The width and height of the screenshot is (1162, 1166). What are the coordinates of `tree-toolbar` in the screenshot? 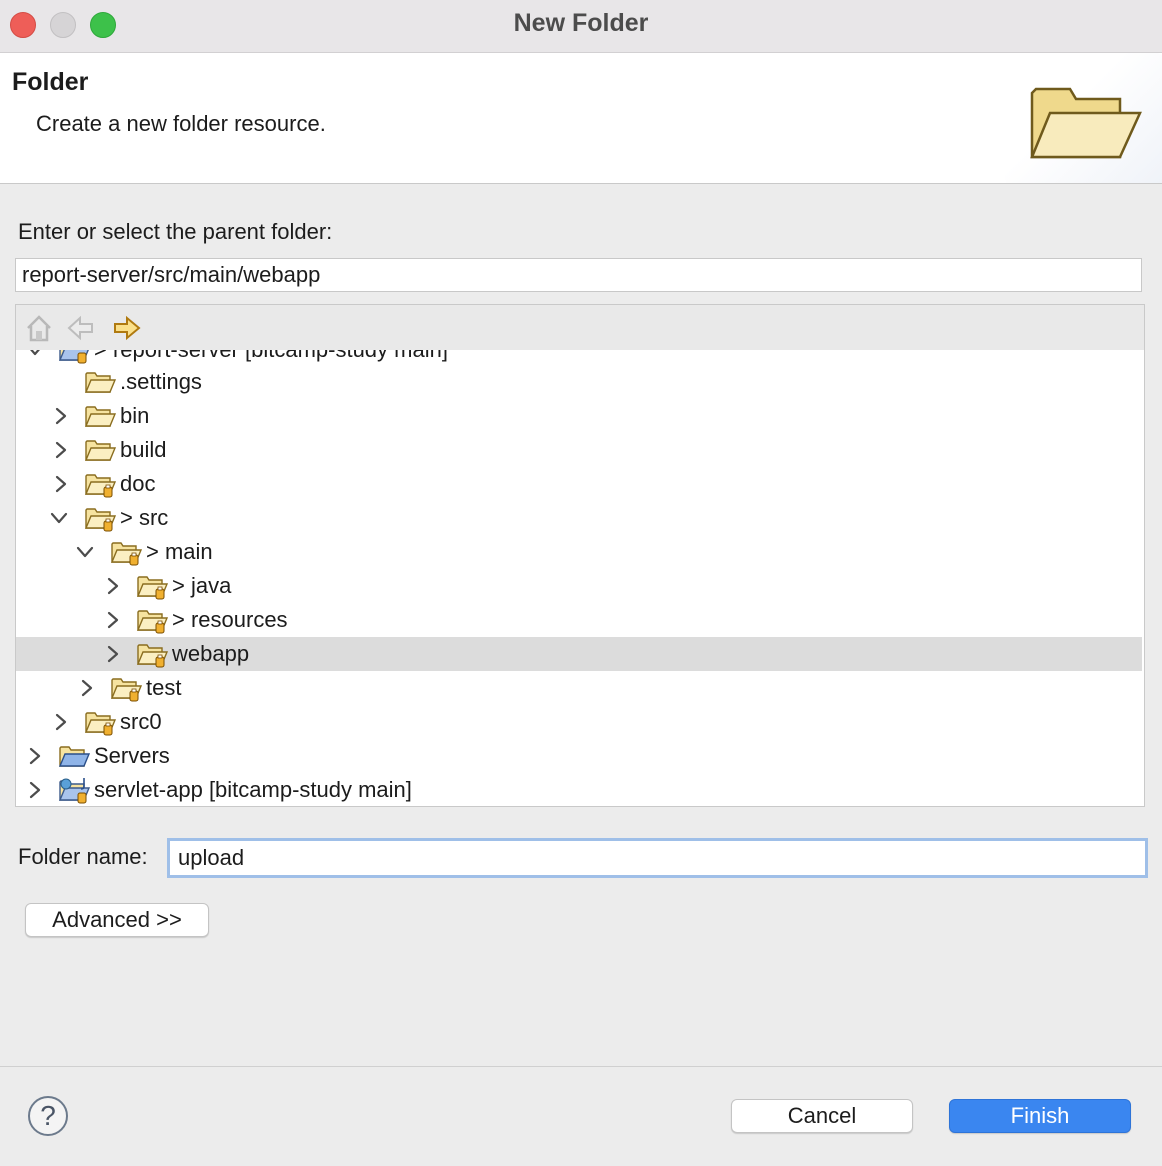 It's located at (580, 327).